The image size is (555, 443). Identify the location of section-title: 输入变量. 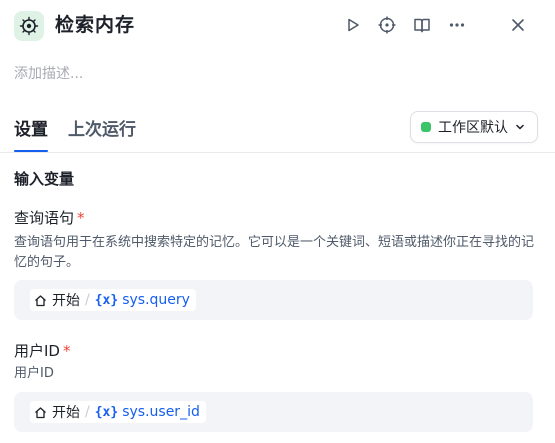
(44, 179).